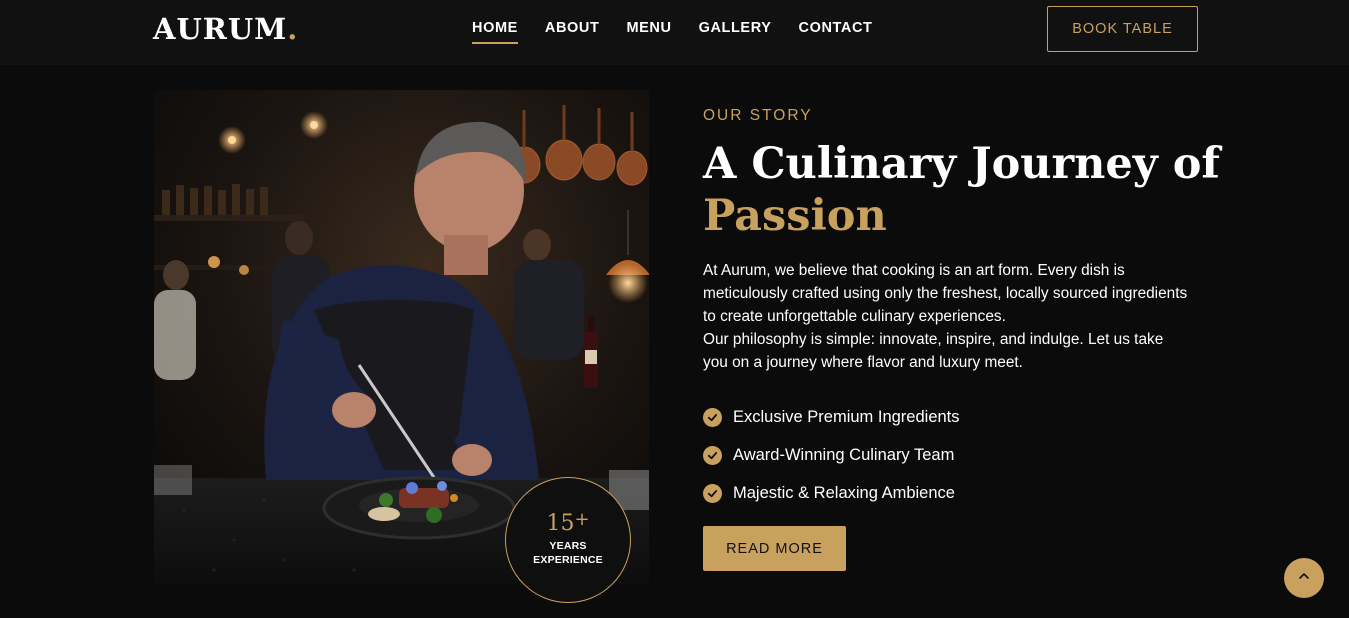 This screenshot has width=1349, height=618. Describe the element at coordinates (582, 519) in the screenshot. I see `experience-plus: +` at that location.